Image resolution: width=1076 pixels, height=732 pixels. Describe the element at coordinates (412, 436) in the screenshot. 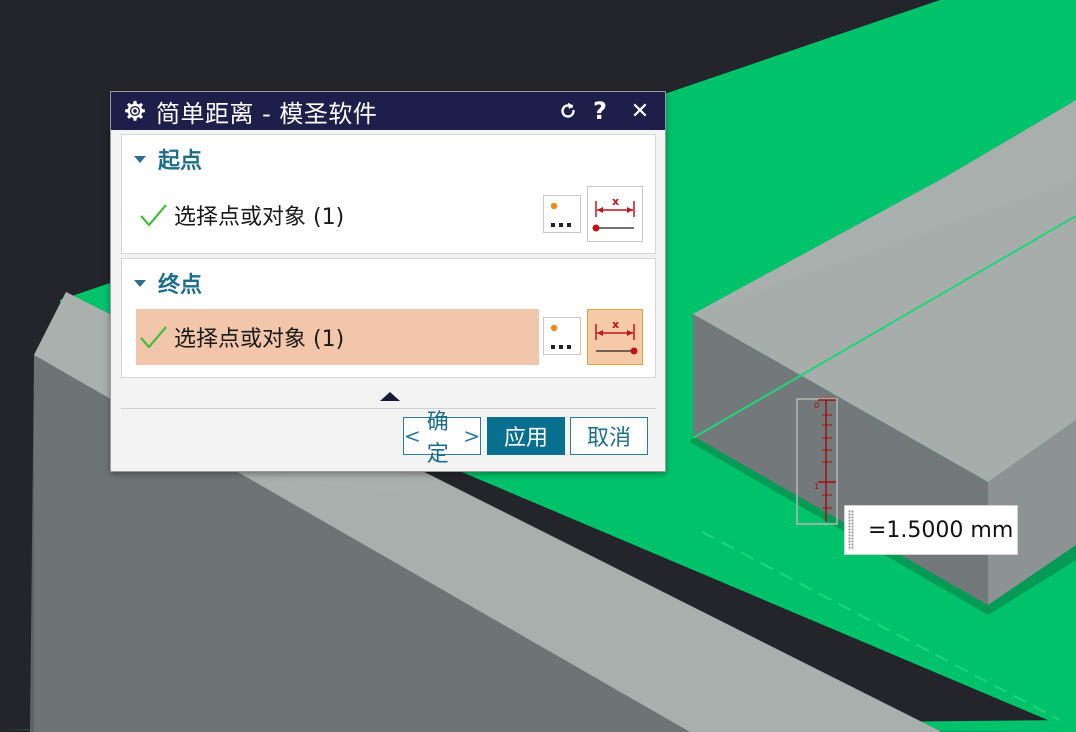

I see `ok-left-chevron-icon: <` at that location.